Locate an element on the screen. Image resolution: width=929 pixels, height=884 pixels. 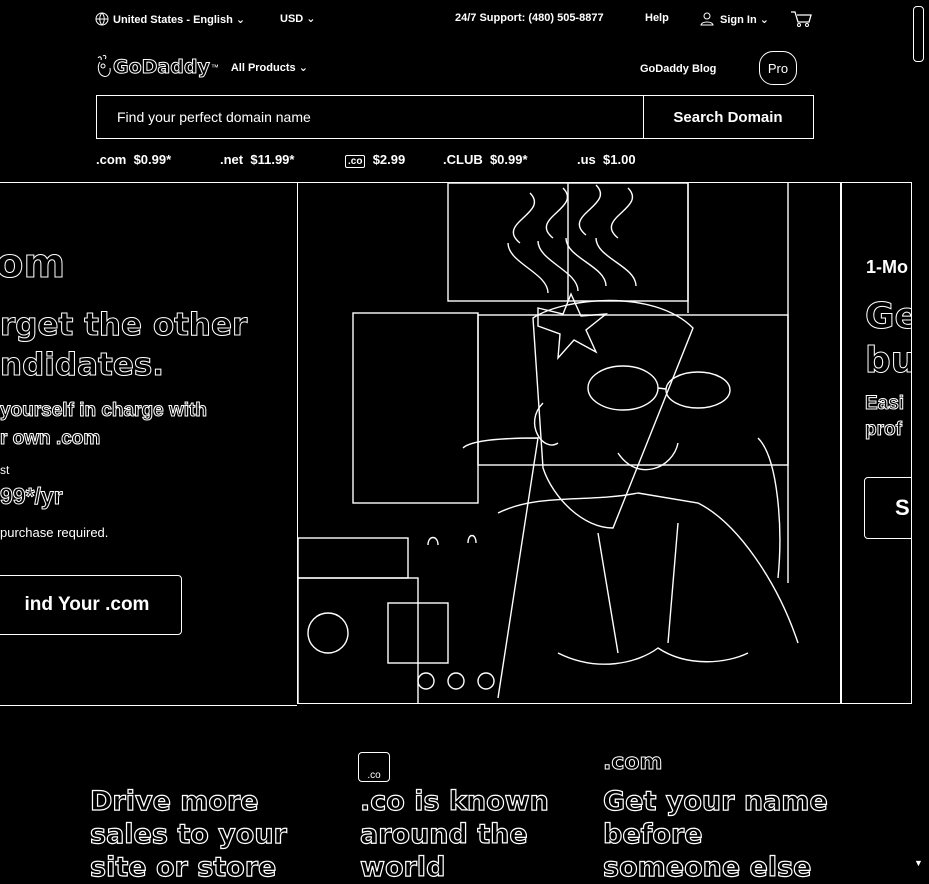
hero-subtitle-line: r own .com is located at coordinates (50, 439).